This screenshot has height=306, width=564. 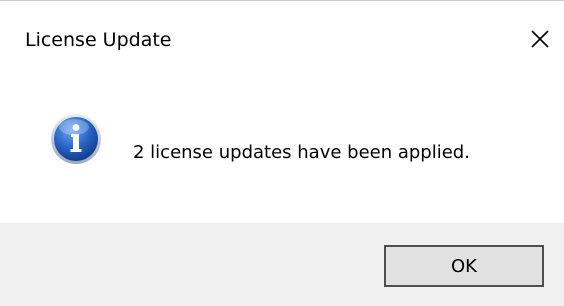 I want to click on close-icon, so click(x=540, y=39).